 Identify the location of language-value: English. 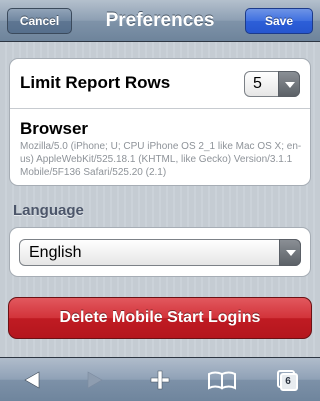
(55, 252).